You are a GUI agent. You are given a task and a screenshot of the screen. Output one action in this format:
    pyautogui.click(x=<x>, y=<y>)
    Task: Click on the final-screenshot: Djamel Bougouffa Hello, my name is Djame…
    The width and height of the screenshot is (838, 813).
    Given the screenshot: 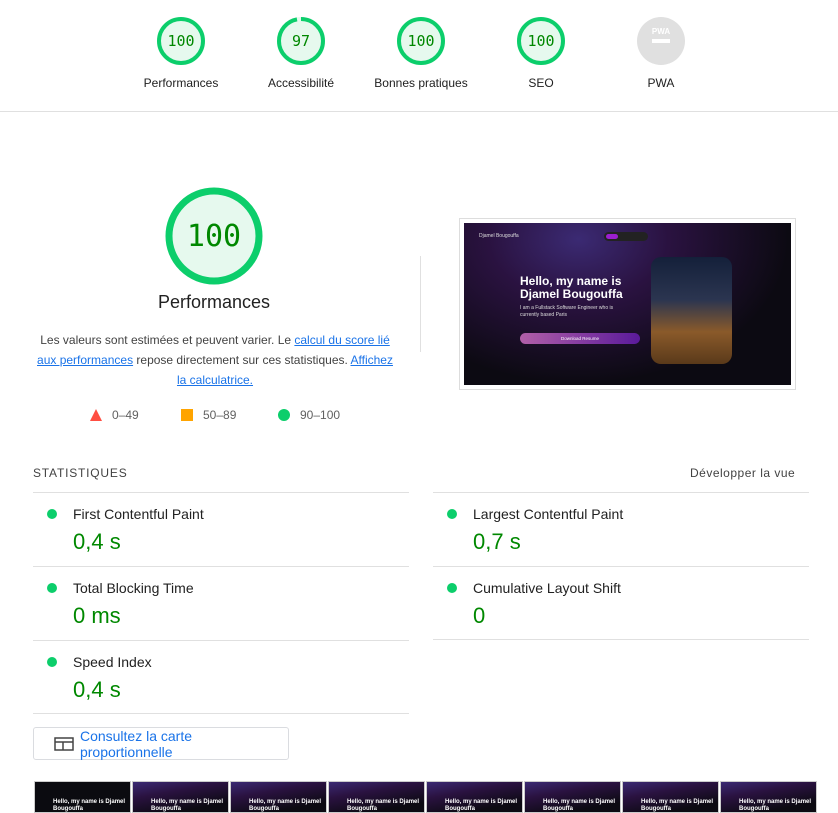 What is the action you would take?
    pyautogui.click(x=627, y=304)
    